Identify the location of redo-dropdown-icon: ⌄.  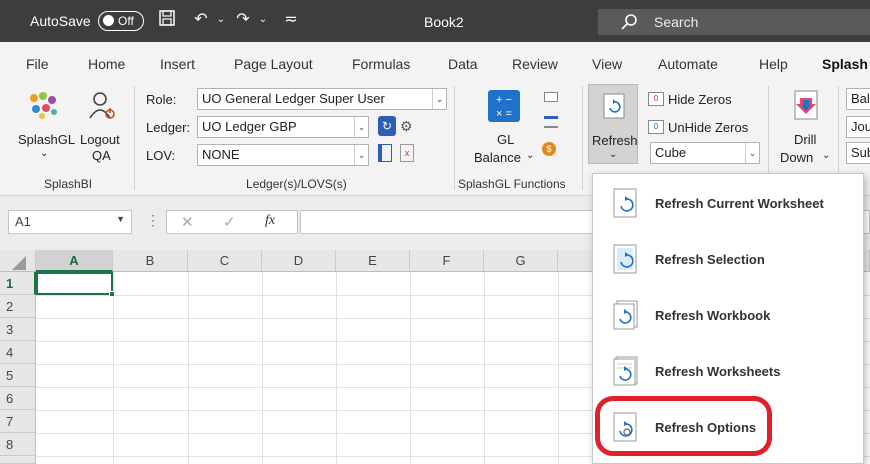
(263, 20).